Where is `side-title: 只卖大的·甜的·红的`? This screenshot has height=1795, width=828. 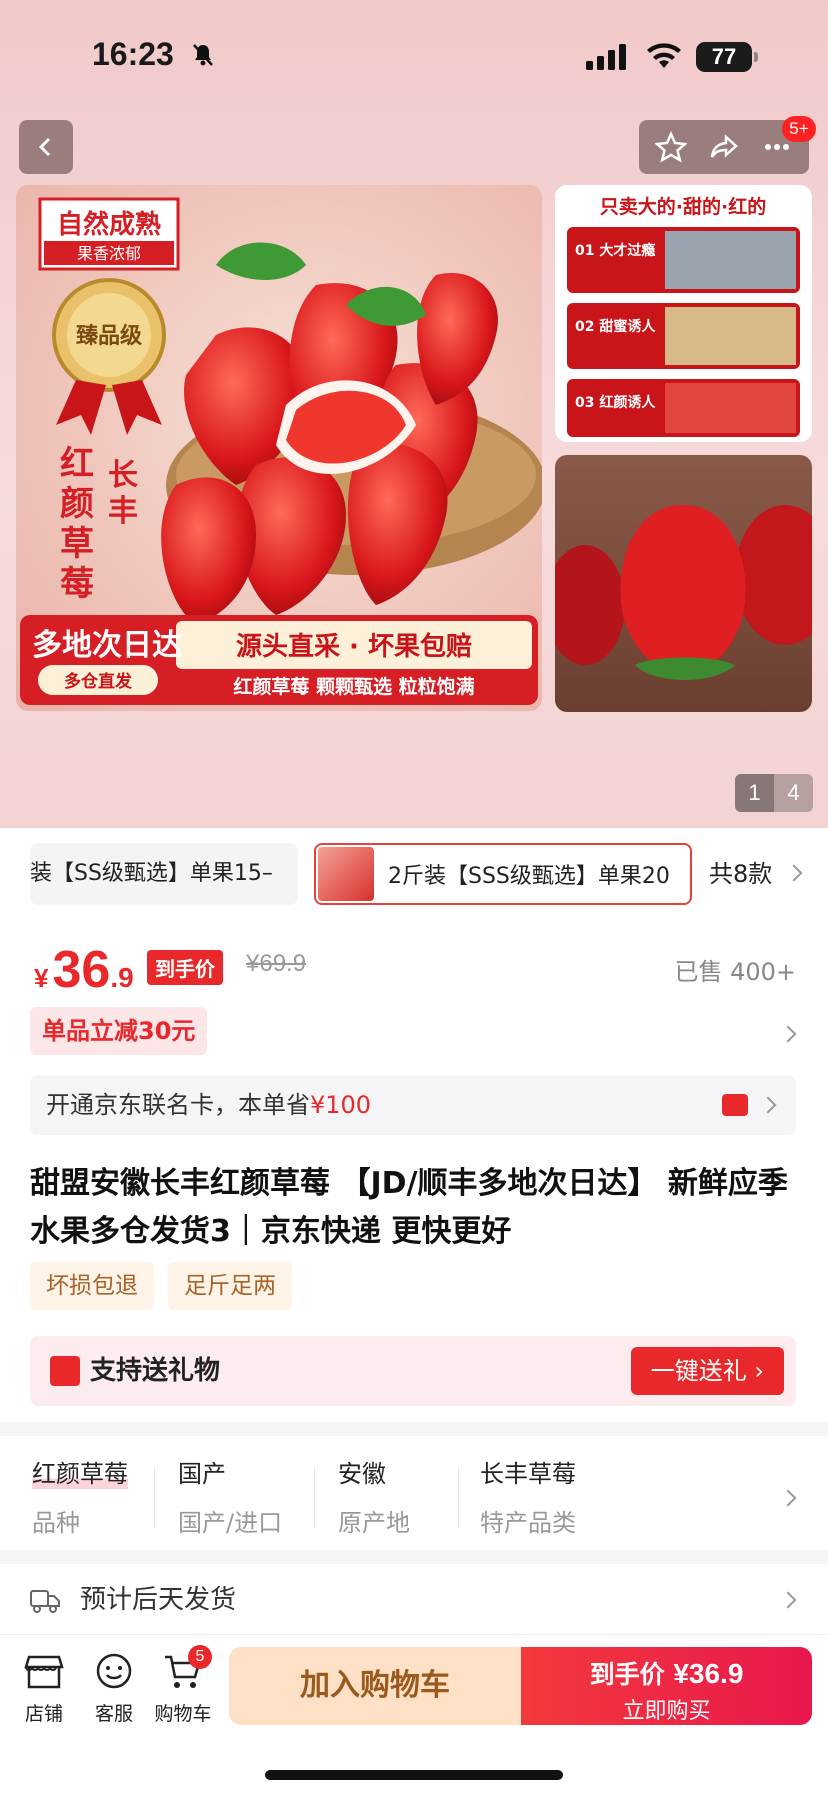
side-title: 只卖大的·甜的·红的 is located at coordinates (683, 206).